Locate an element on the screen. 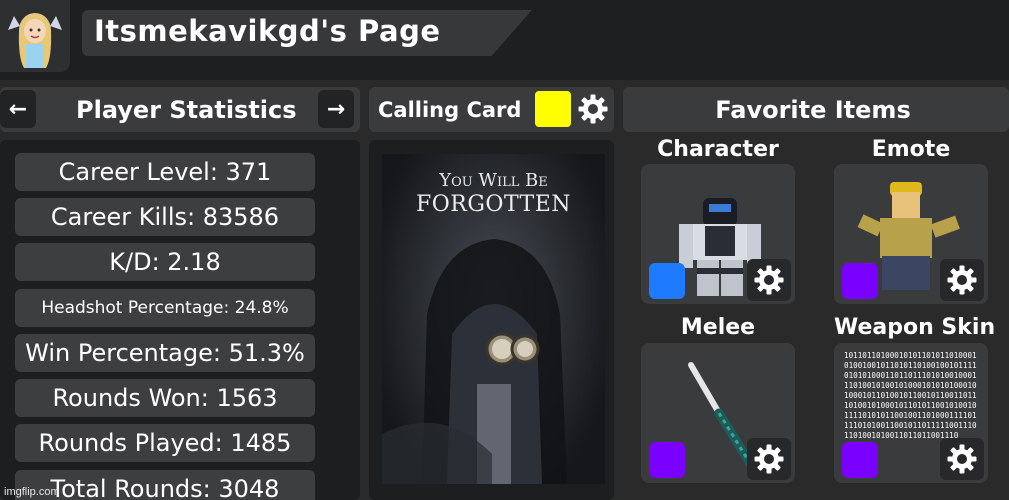 This screenshot has width=1009, height=500. calling-card-color-swatch is located at coordinates (553, 109).